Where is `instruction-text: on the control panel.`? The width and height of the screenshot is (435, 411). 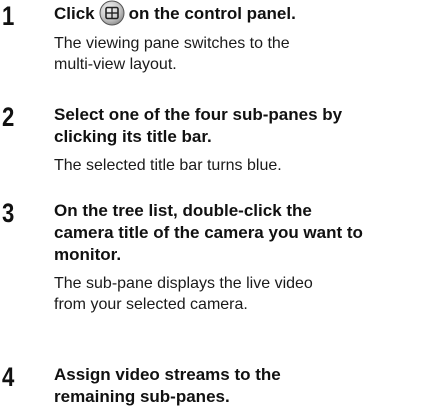
instruction-text: on the control panel. is located at coordinates (212, 13).